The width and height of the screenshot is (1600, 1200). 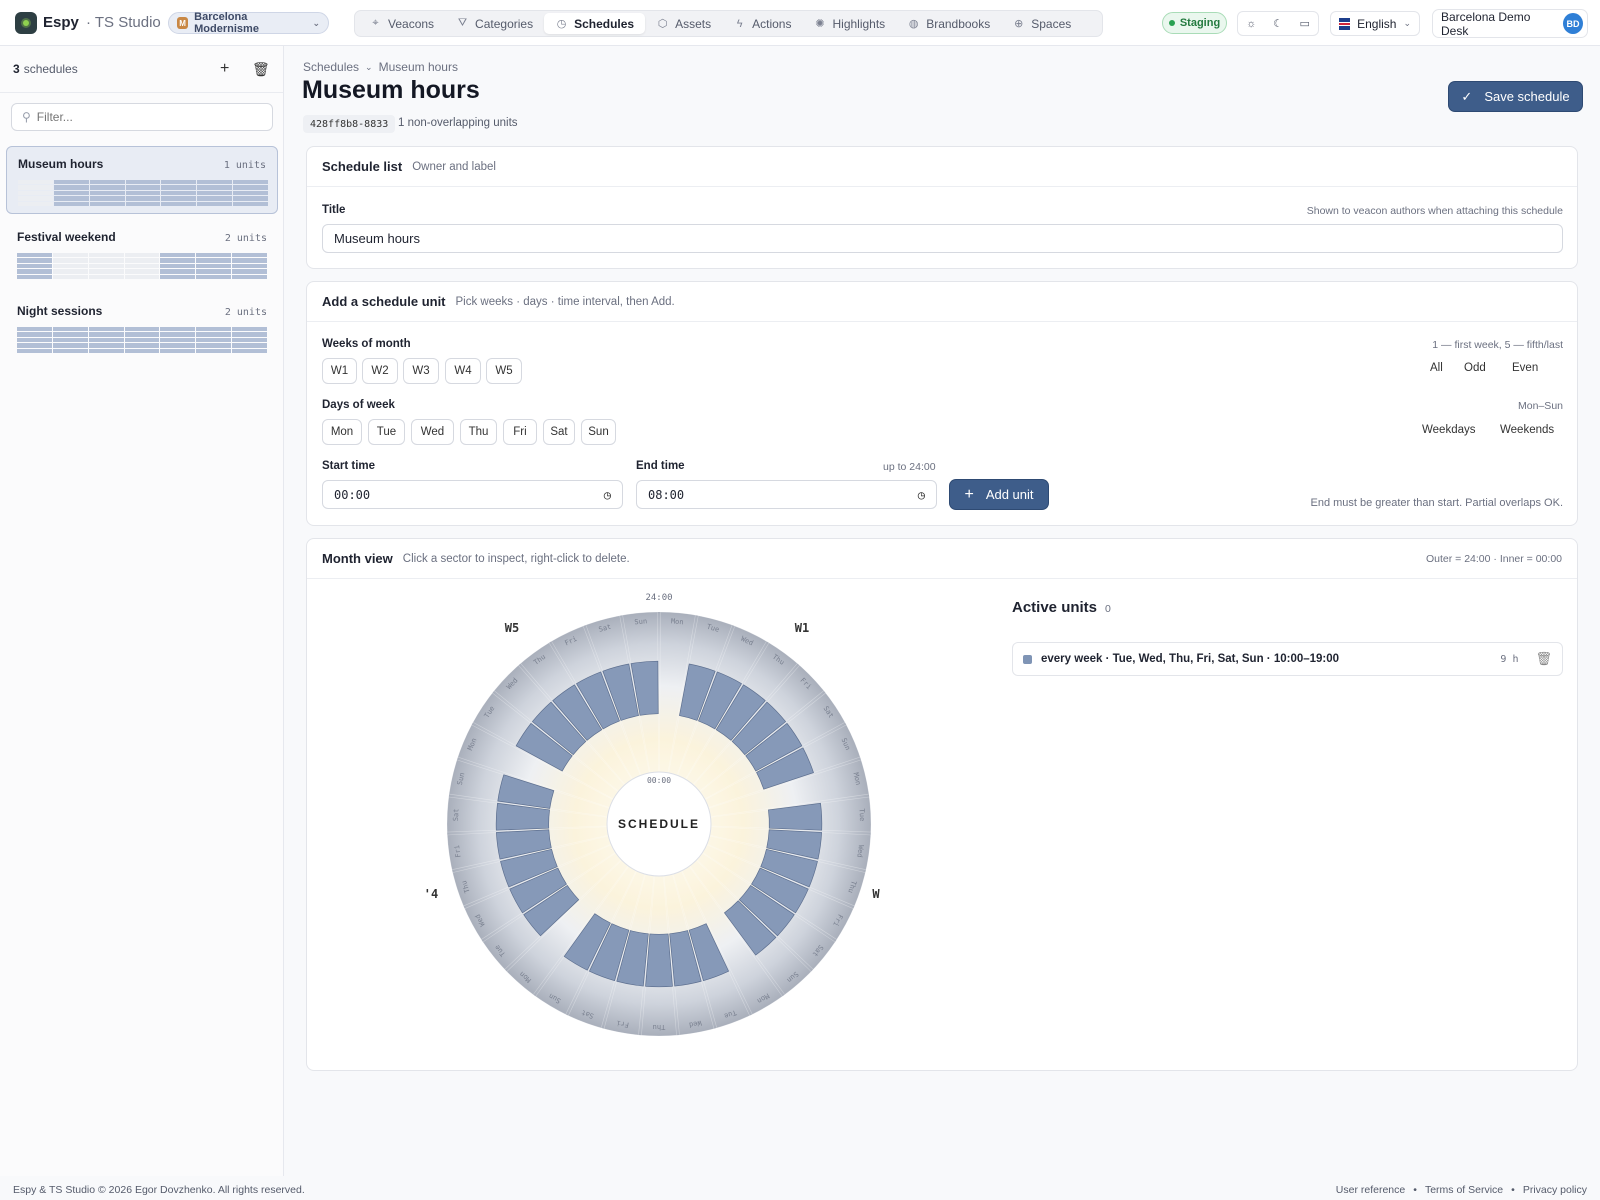 I want to click on save-button-label: Save schedule, so click(x=1527, y=96).